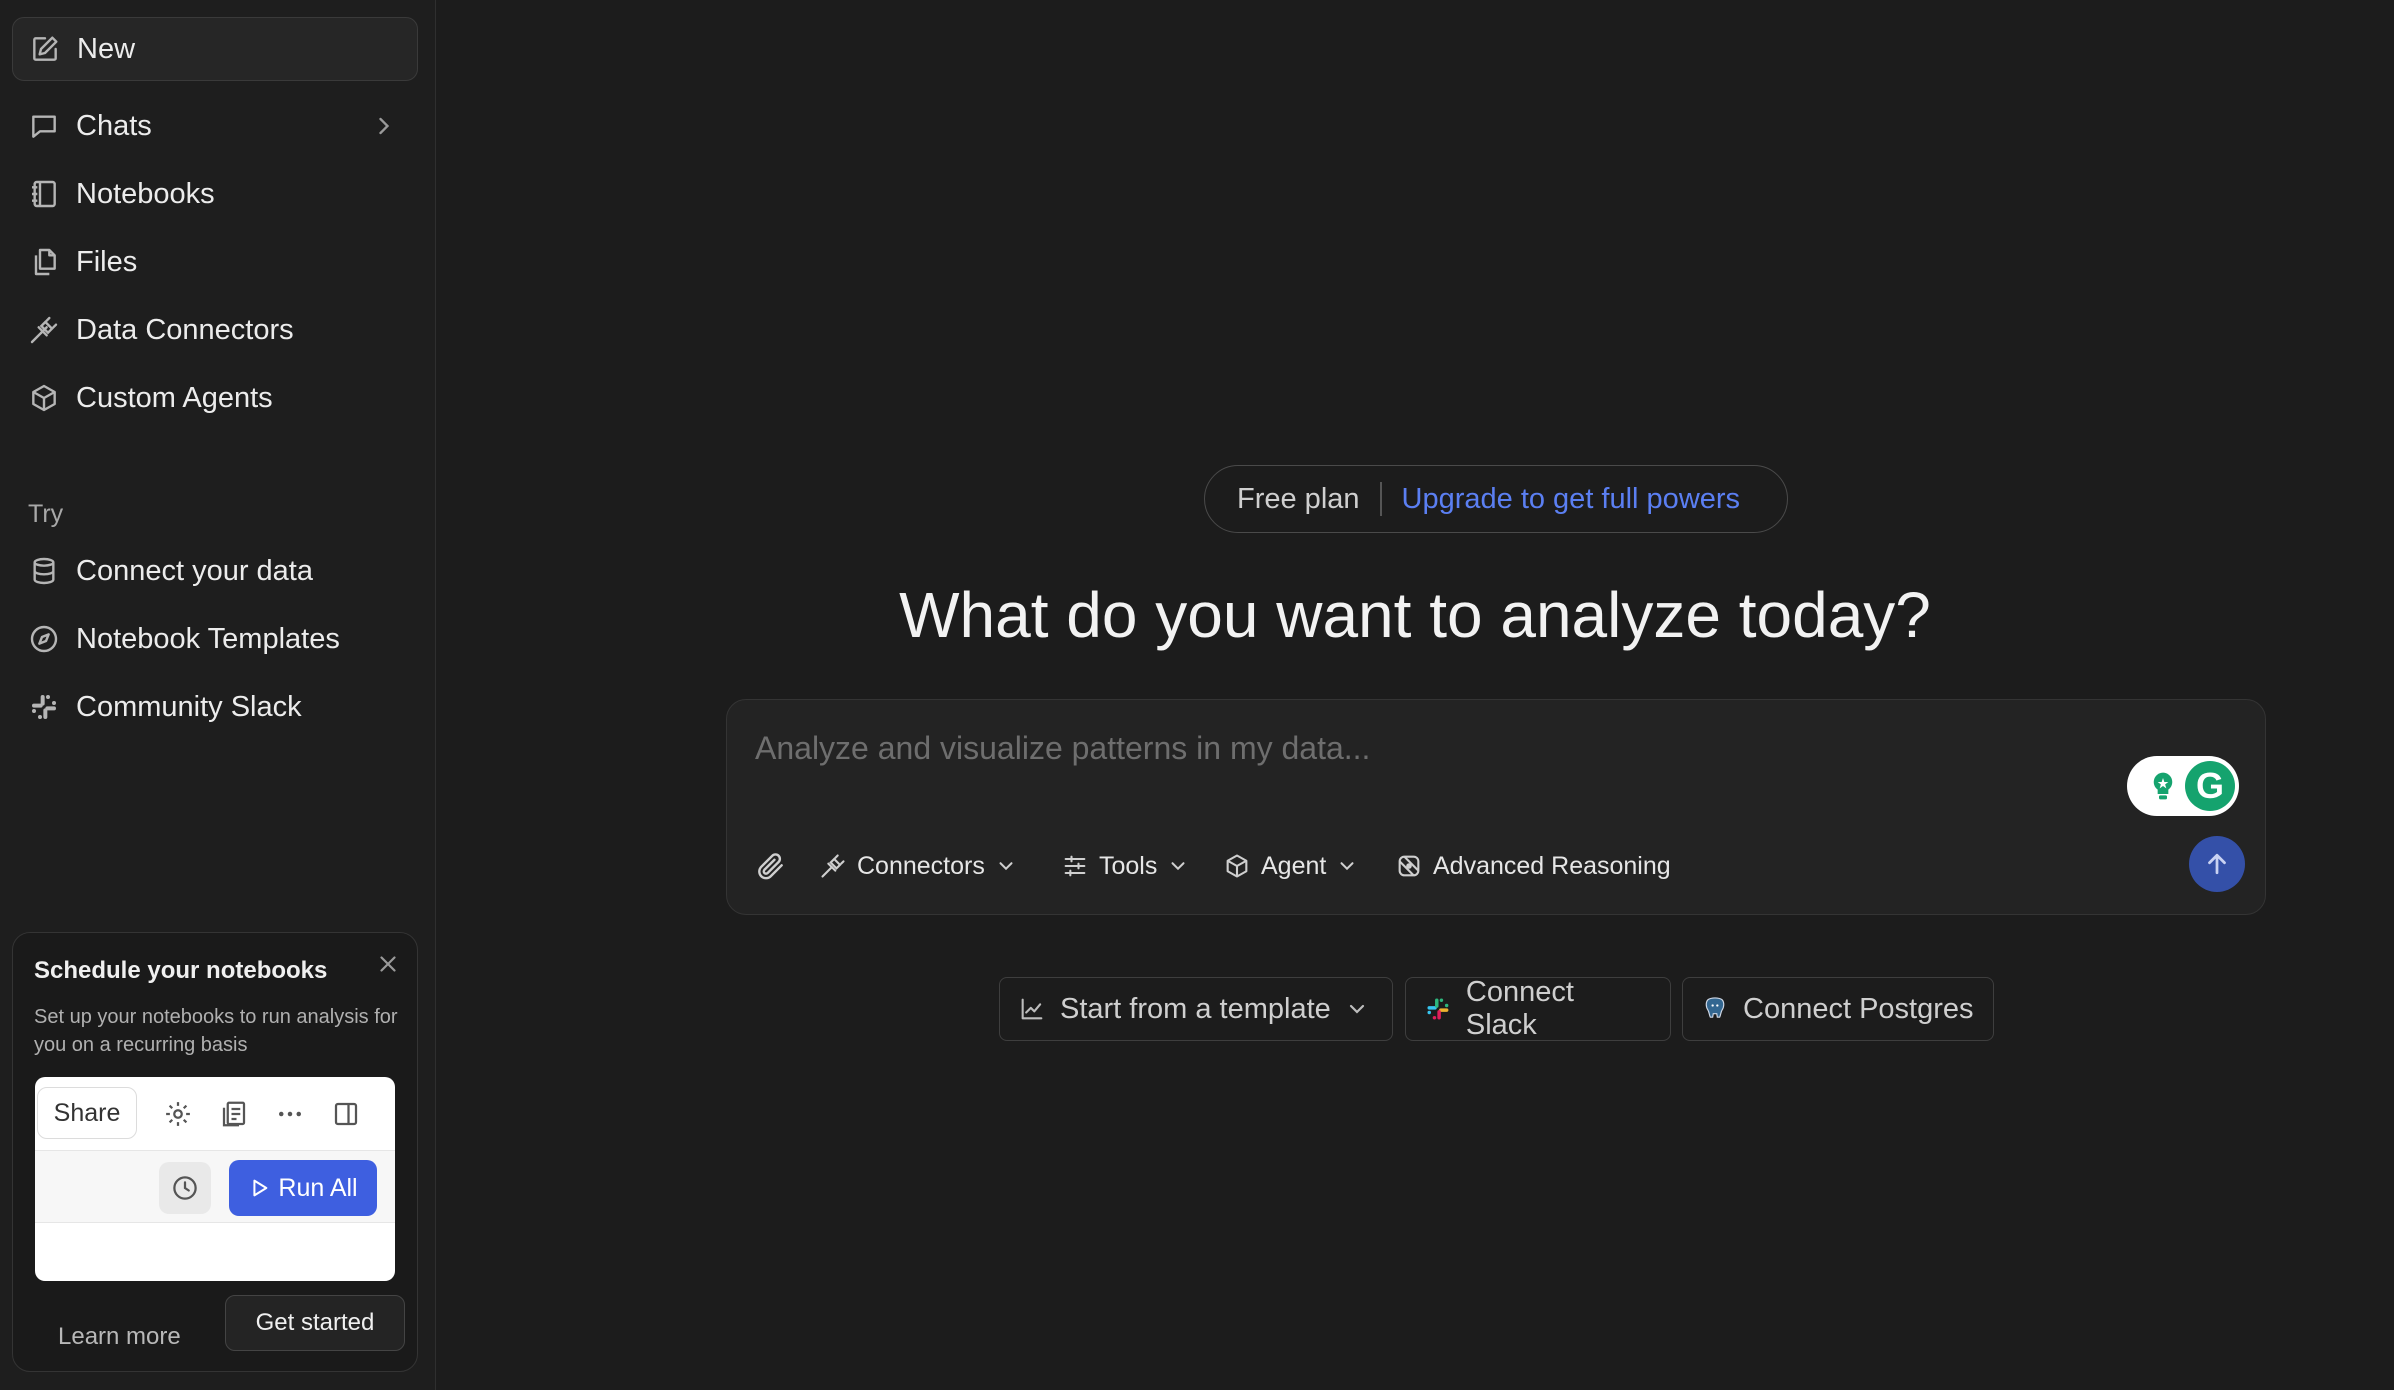 This screenshot has height=1390, width=2394. I want to click on agent-label: Agent, so click(1294, 865).